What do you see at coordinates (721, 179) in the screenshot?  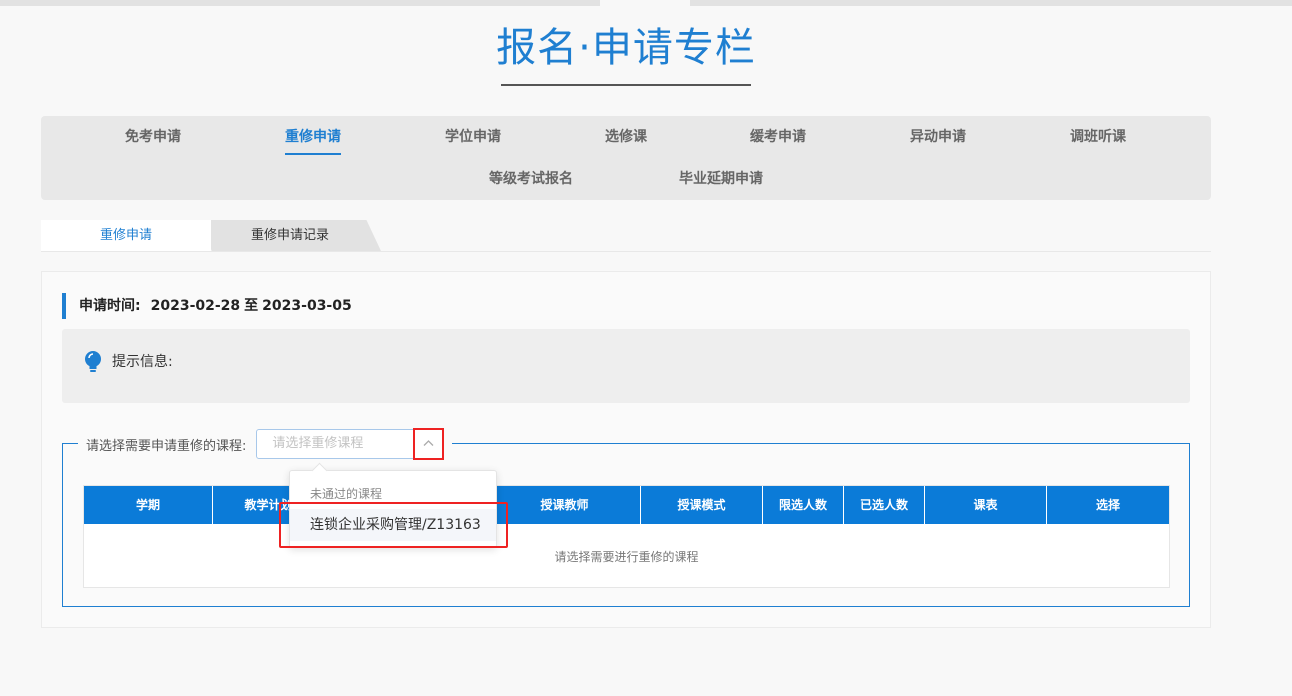 I see `nav-item-graduation-delay: 毕业延期申请` at bounding box center [721, 179].